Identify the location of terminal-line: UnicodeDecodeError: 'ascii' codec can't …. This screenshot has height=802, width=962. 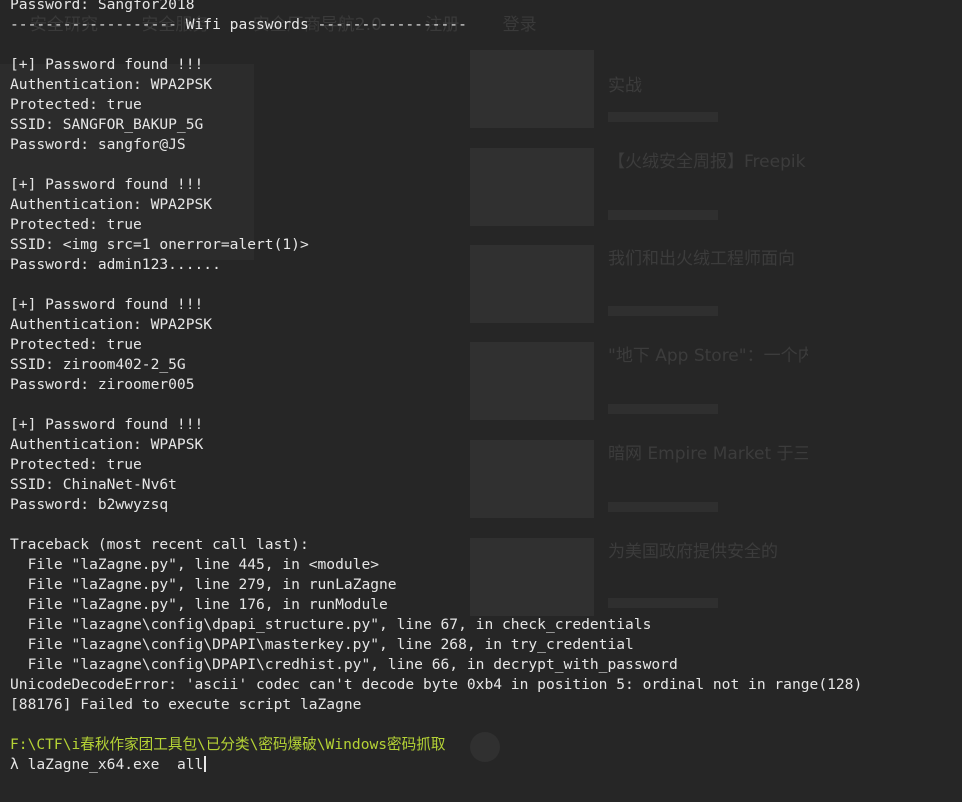
(436, 684).